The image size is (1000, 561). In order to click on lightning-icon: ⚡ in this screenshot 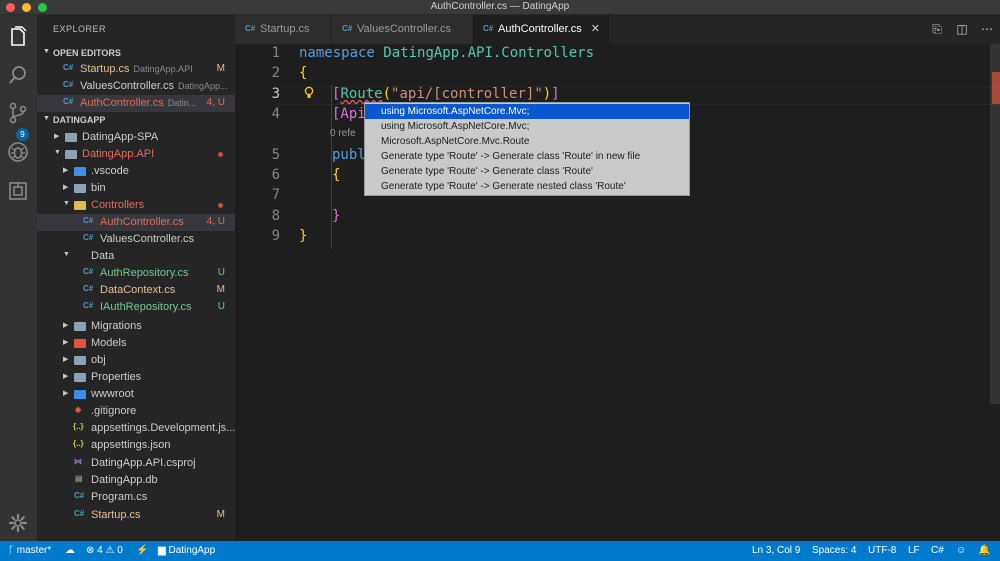, I will do `click(142, 550)`.